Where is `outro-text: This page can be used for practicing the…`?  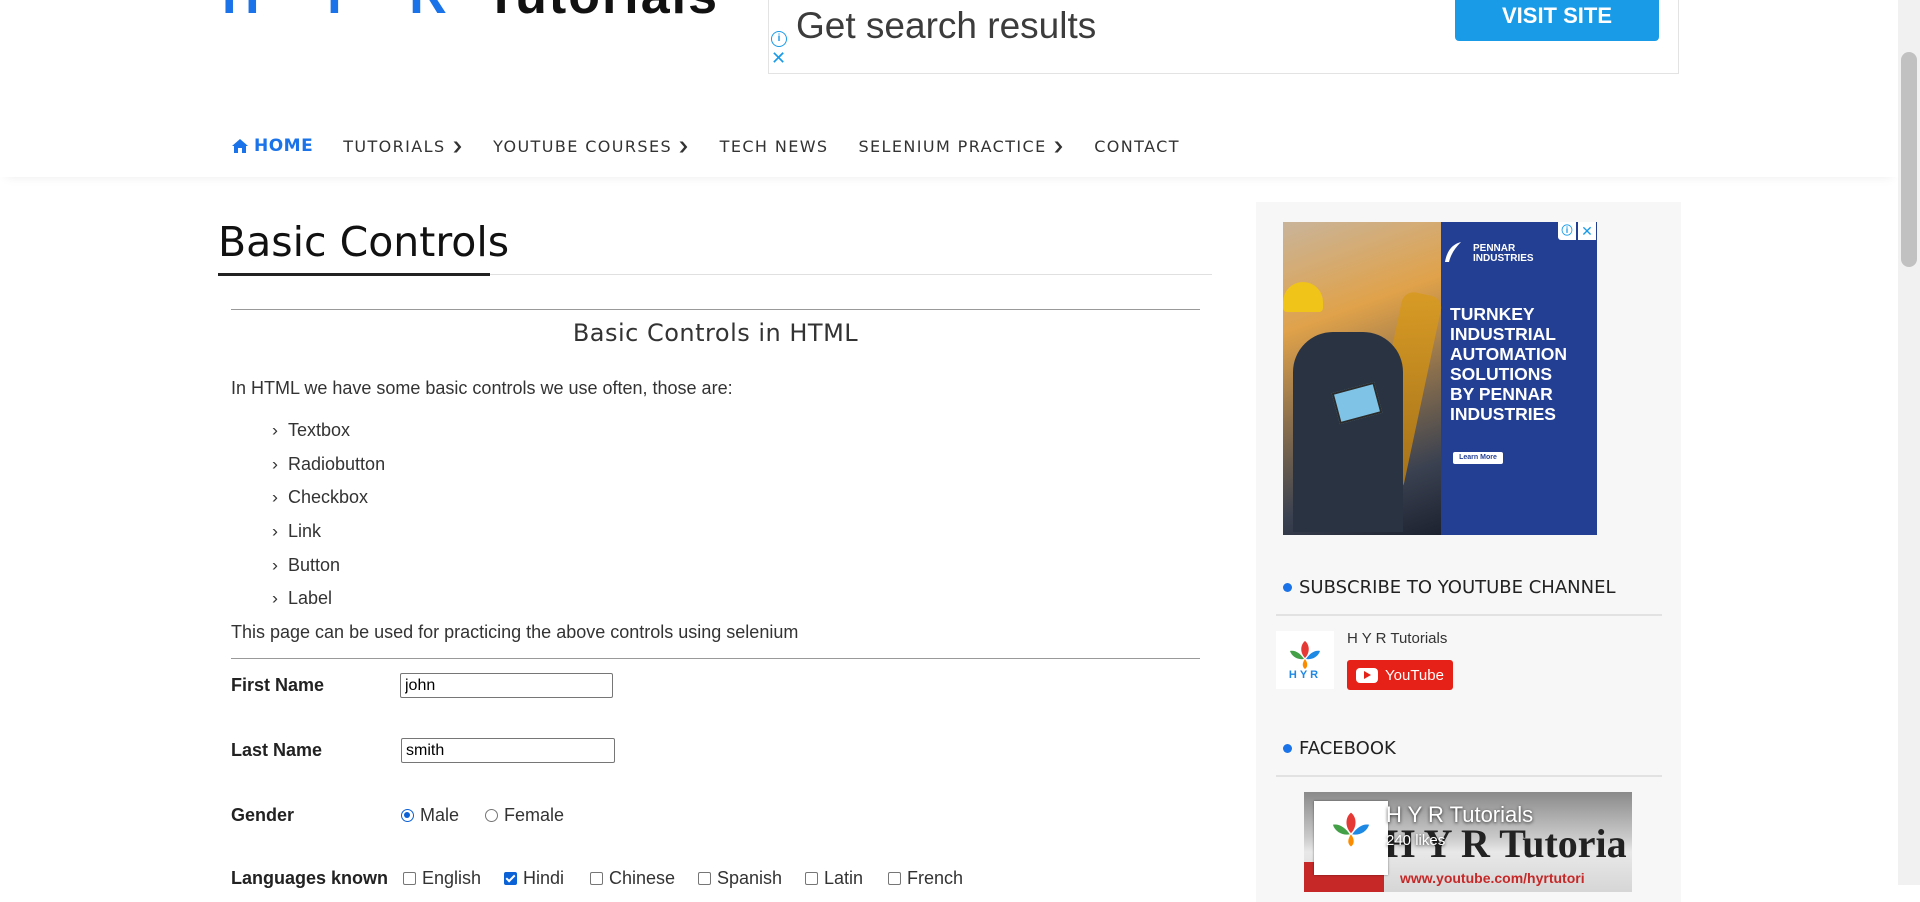 outro-text: This page can be used for practicing the… is located at coordinates (515, 632).